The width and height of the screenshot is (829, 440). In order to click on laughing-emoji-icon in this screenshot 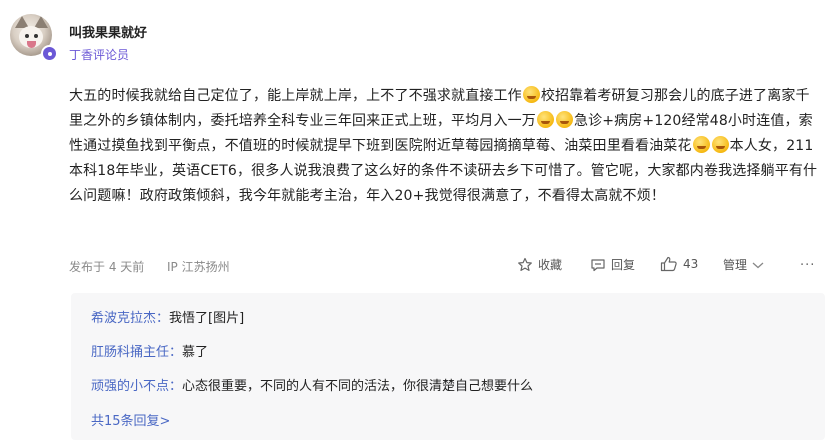, I will do `click(531, 94)`.